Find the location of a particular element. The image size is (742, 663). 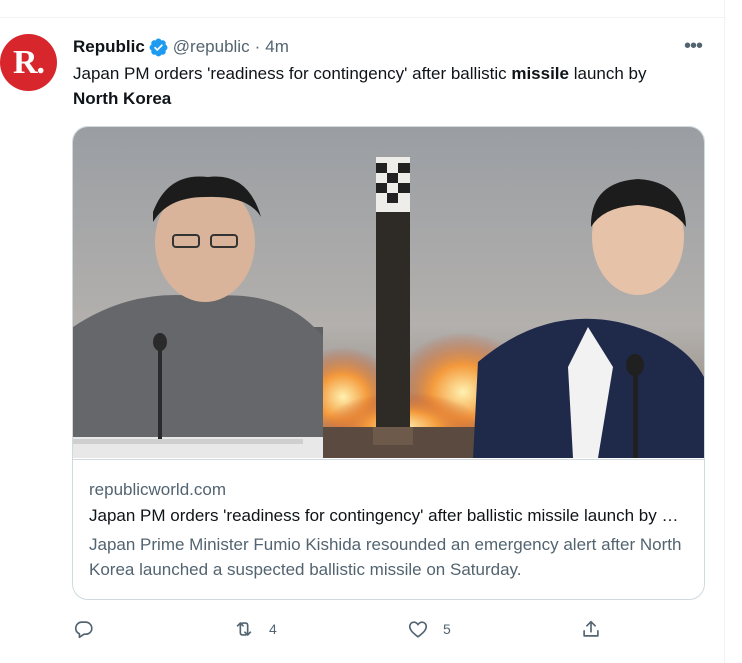

like-count: 5 is located at coordinates (447, 629).